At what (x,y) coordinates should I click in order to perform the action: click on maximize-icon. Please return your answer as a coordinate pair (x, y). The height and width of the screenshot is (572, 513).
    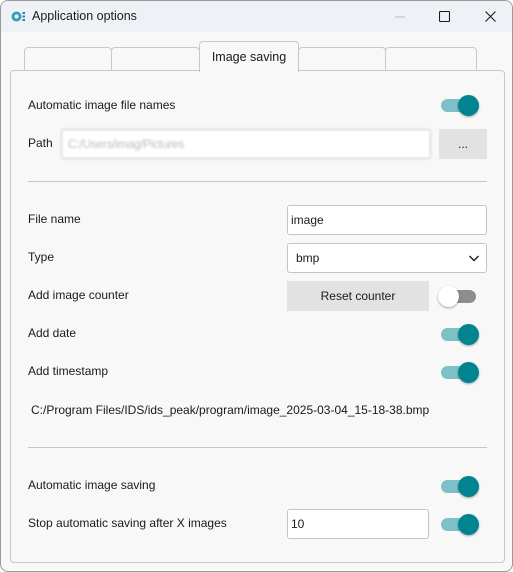
    Looking at the image, I should click on (444, 16).